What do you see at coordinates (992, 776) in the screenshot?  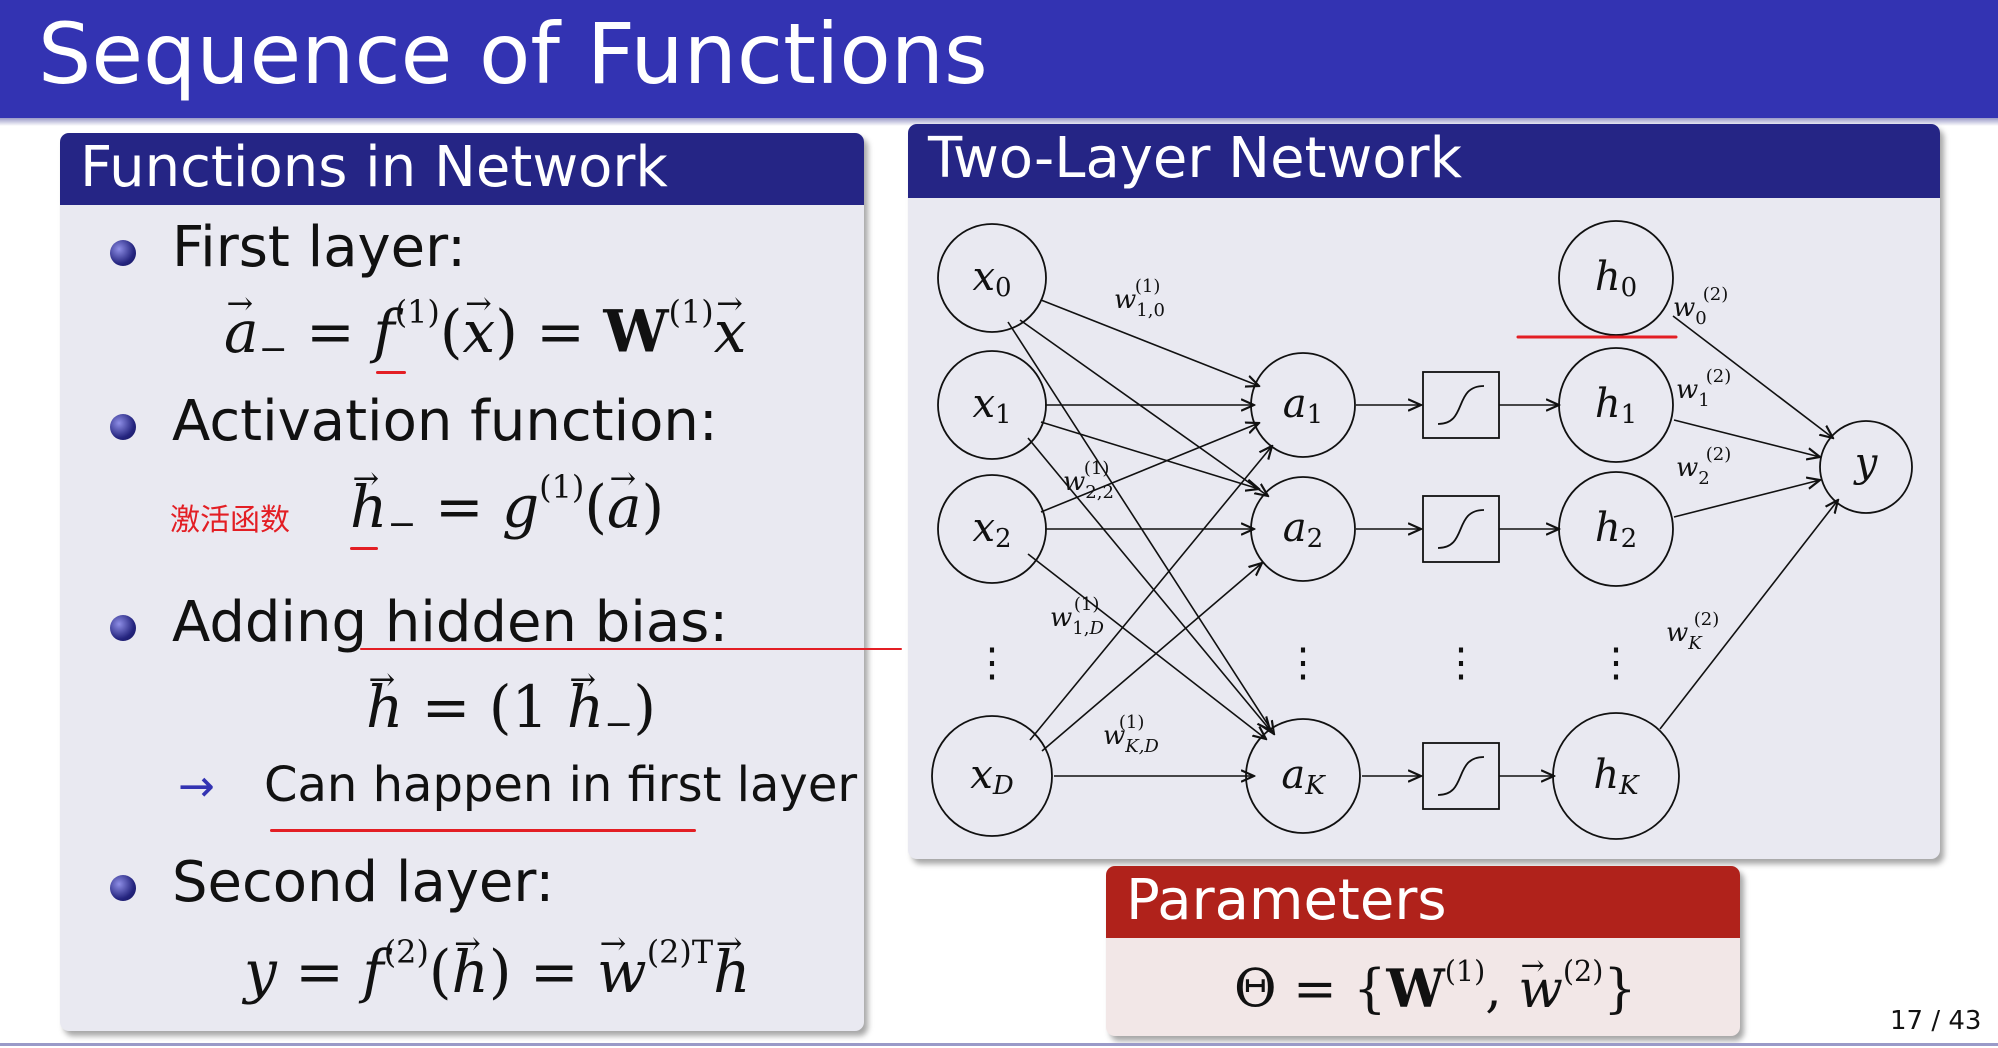 I see `svg-text: xD` at bounding box center [992, 776].